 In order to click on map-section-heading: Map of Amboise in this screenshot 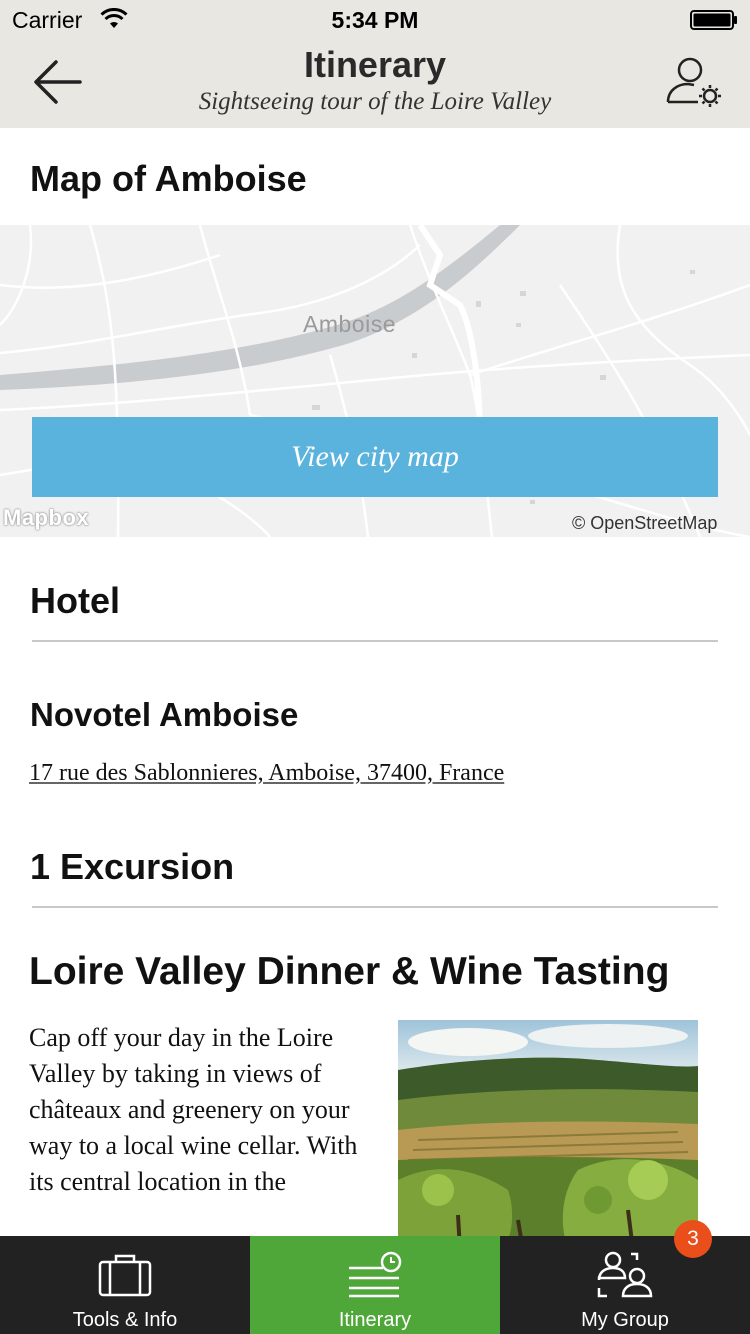, I will do `click(168, 178)`.